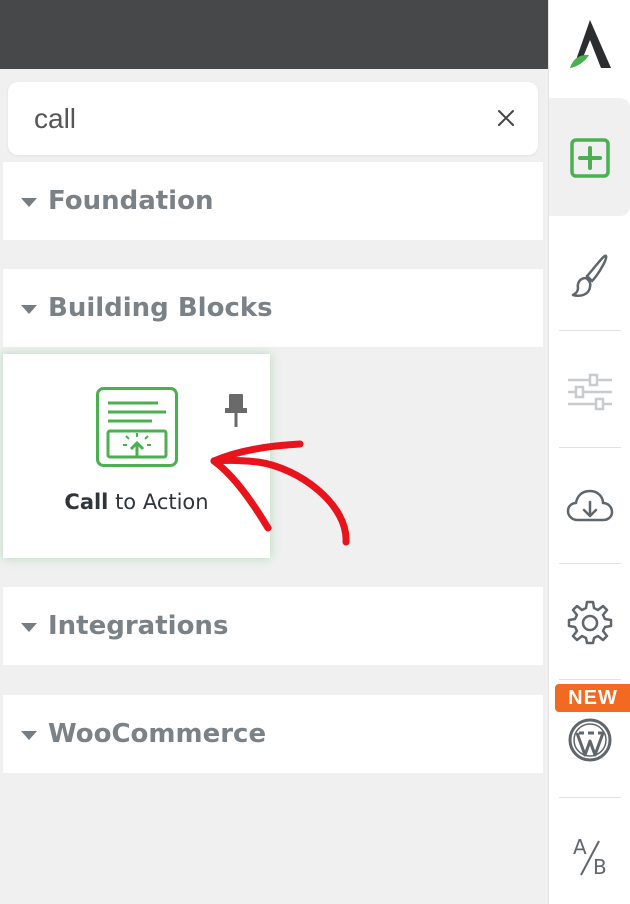  Describe the element at coordinates (589, 452) in the screenshot. I see `right-sidebar: NEW A B` at that location.